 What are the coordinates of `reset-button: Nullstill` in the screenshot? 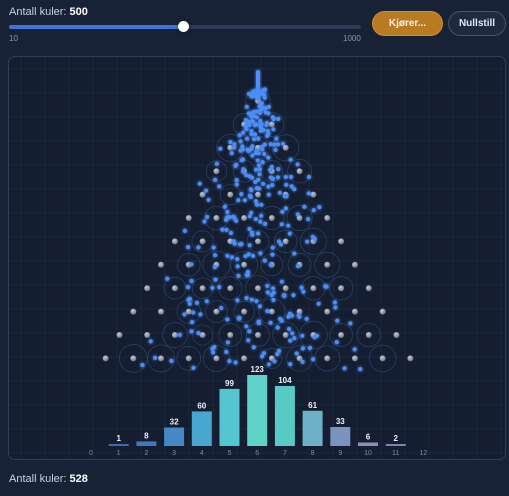 It's located at (477, 23).